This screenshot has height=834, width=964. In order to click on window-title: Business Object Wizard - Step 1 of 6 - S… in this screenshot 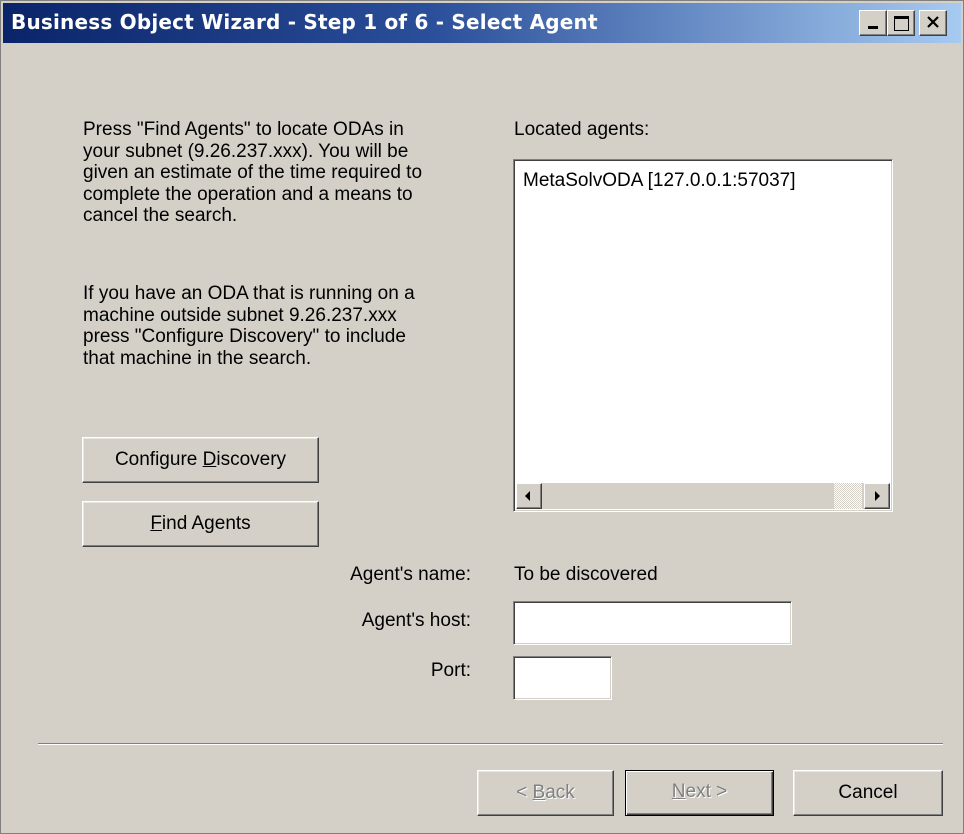, I will do `click(304, 22)`.